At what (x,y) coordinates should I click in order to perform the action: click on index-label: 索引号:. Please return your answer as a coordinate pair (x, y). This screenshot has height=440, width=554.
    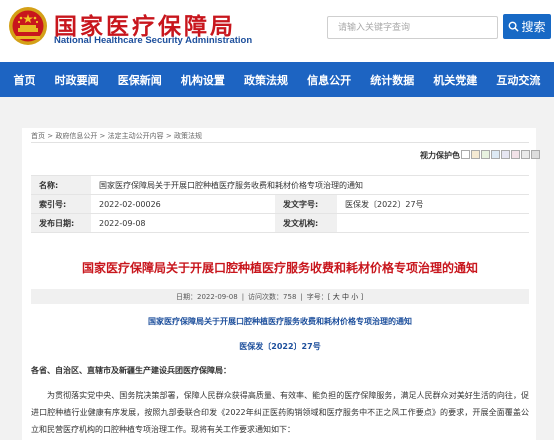
    Looking at the image, I should click on (61, 204).